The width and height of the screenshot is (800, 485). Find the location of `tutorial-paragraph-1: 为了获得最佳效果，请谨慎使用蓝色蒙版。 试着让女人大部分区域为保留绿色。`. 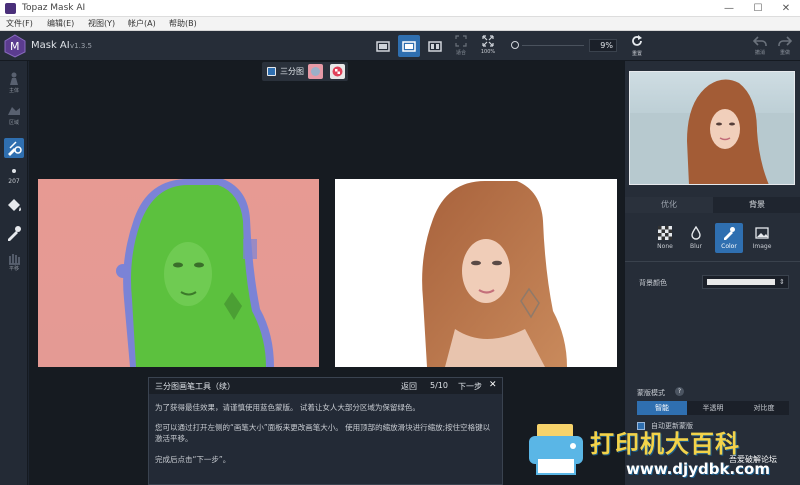

tutorial-paragraph-1: 为了获得最佳效果，请谨慎使用蓝色蒙版。 试着让女人大部分区域为保留绿色。 is located at coordinates (287, 407).